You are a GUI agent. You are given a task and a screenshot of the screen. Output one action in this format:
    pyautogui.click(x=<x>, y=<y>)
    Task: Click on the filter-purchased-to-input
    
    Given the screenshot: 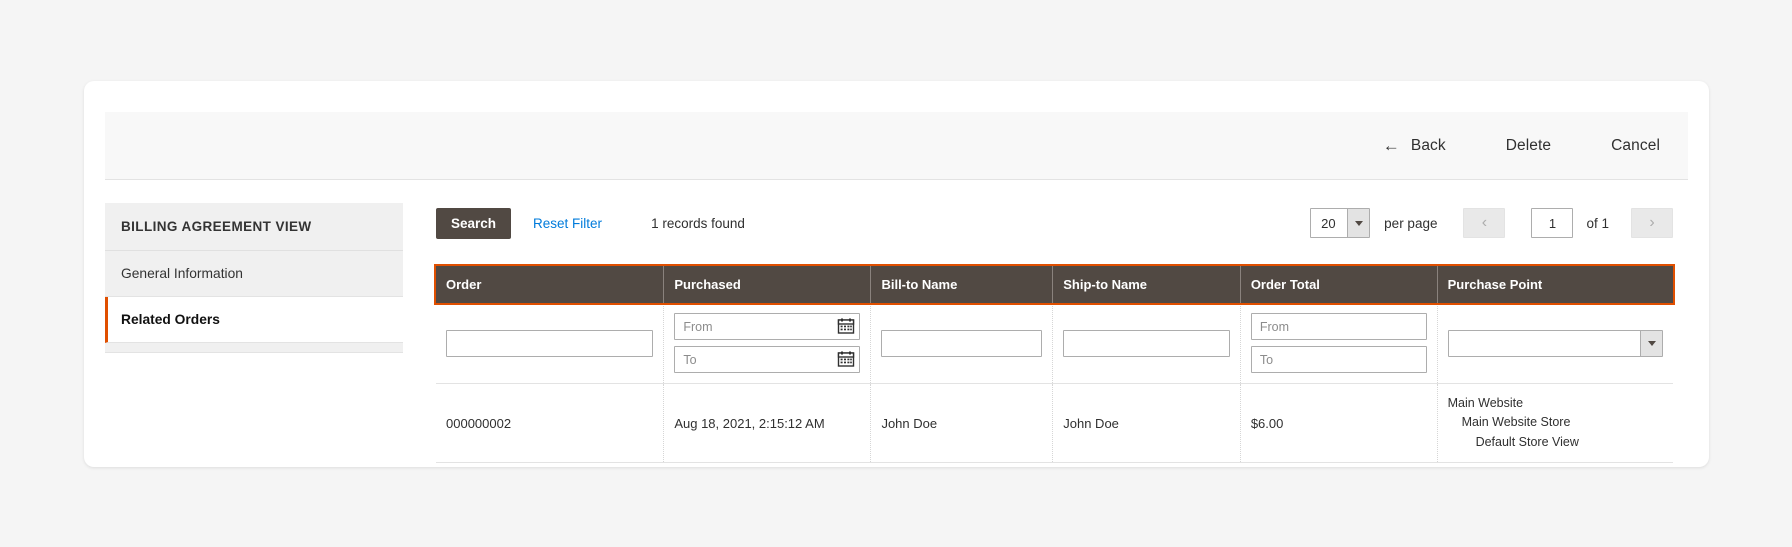 What is the action you would take?
    pyautogui.click(x=767, y=359)
    